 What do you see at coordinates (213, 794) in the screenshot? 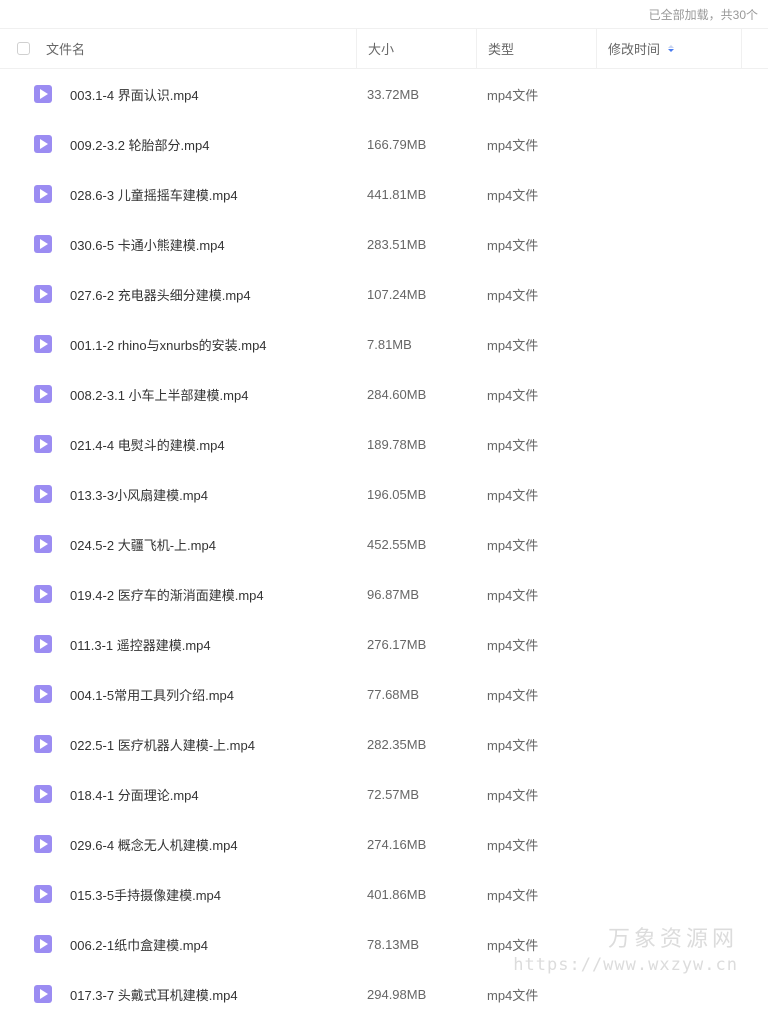
I see `file-name: 018.4-1 分面理论.mp4` at bounding box center [213, 794].